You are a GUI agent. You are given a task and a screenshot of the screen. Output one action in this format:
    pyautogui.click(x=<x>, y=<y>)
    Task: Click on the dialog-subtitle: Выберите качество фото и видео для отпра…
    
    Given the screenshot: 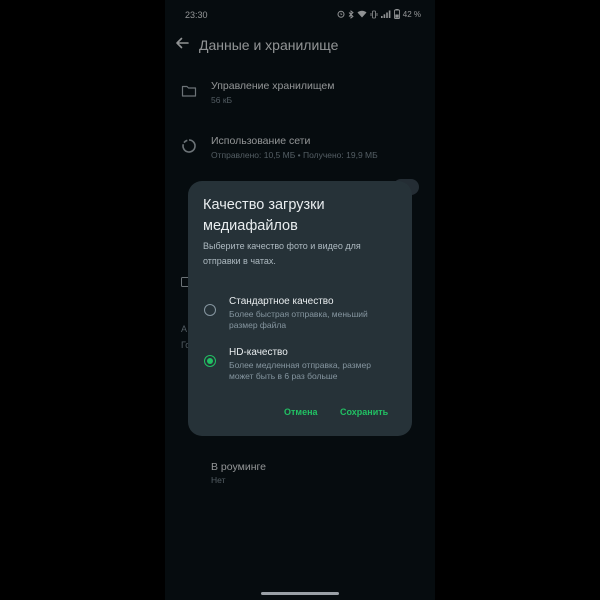 What is the action you would take?
    pyautogui.click(x=282, y=253)
    